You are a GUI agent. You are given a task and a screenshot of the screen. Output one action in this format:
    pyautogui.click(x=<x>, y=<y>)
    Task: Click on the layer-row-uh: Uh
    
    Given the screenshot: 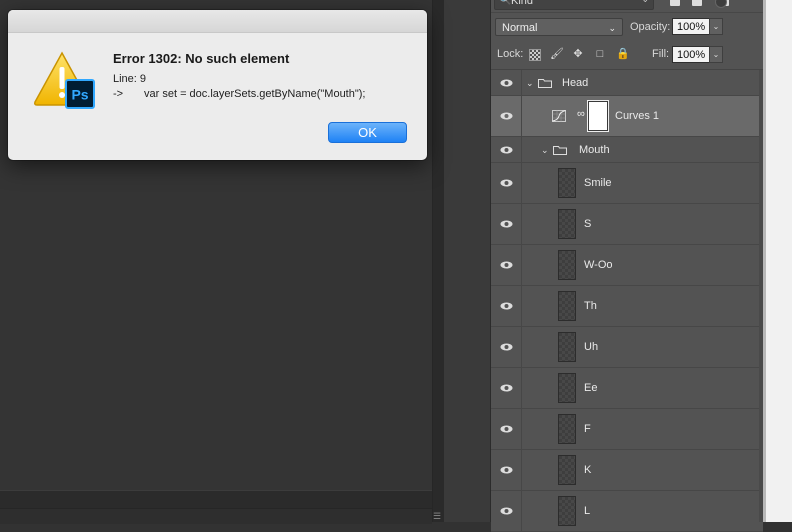 What is the action you would take?
    pyautogui.click(x=627, y=347)
    